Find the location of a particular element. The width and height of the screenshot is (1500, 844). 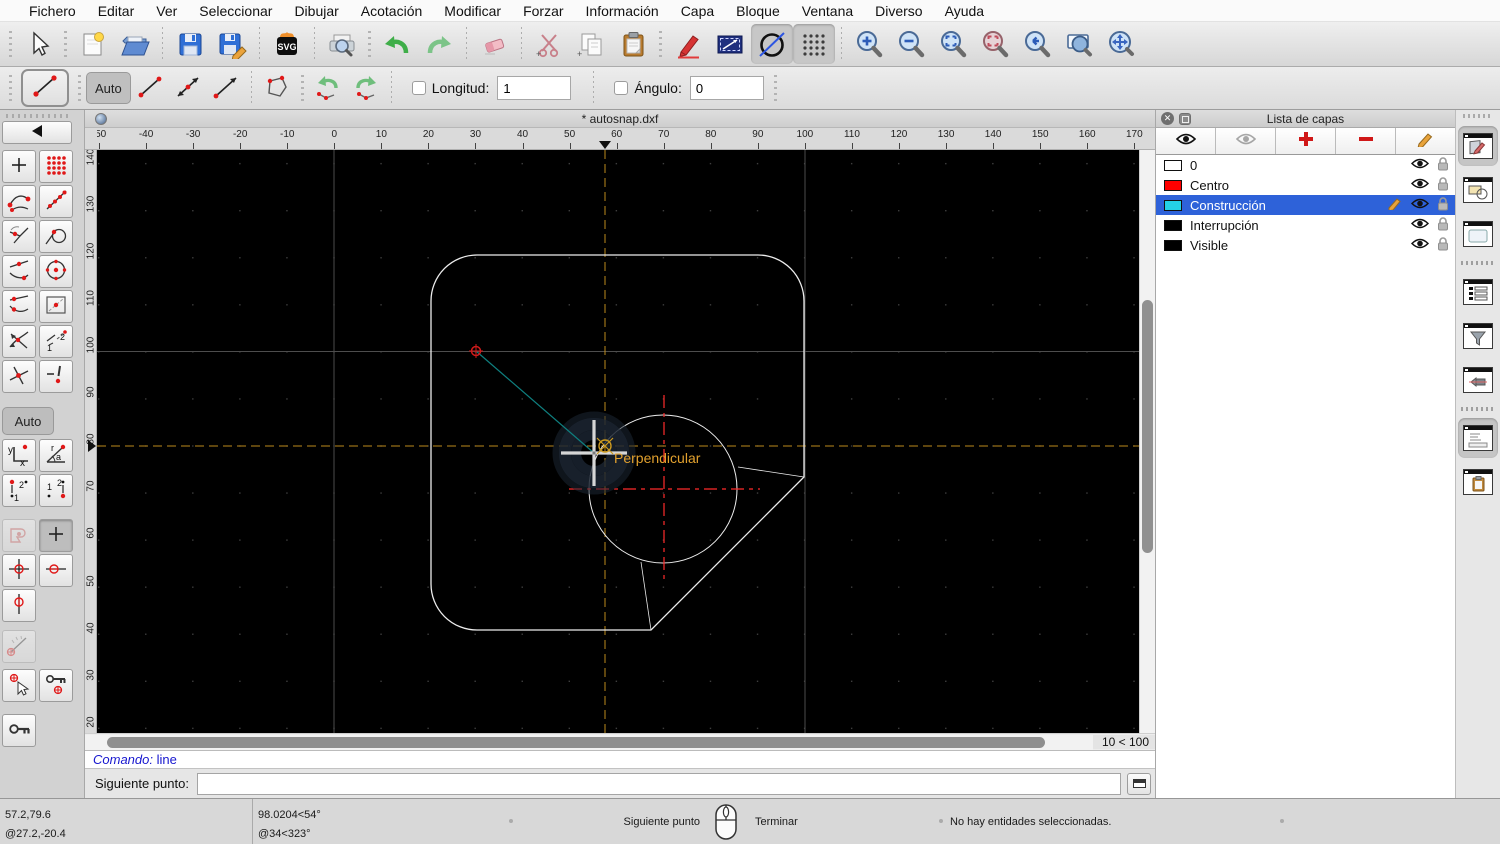

toggle-library-browser-button is located at coordinates (1478, 234).